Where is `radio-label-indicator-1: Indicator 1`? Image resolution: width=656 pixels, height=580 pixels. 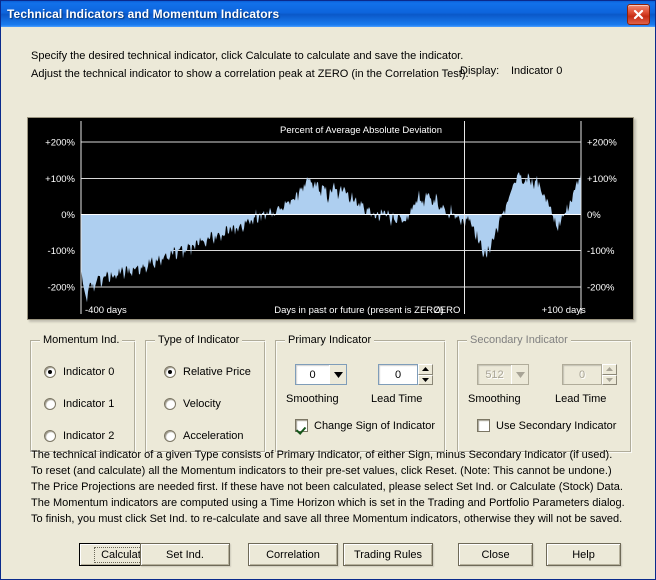 radio-label-indicator-1: Indicator 1 is located at coordinates (89, 404).